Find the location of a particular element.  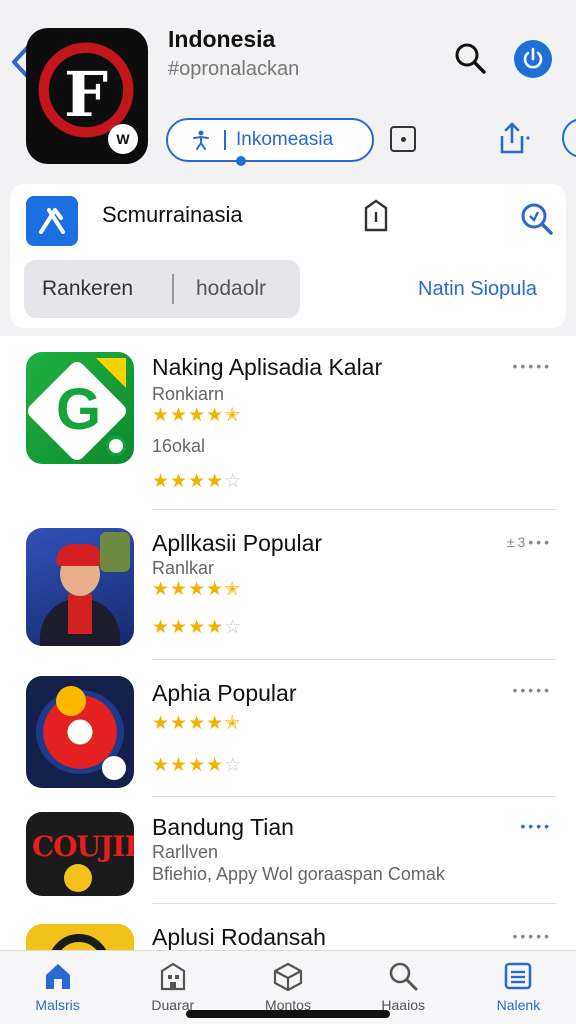

box-icon is located at coordinates (288, 977).